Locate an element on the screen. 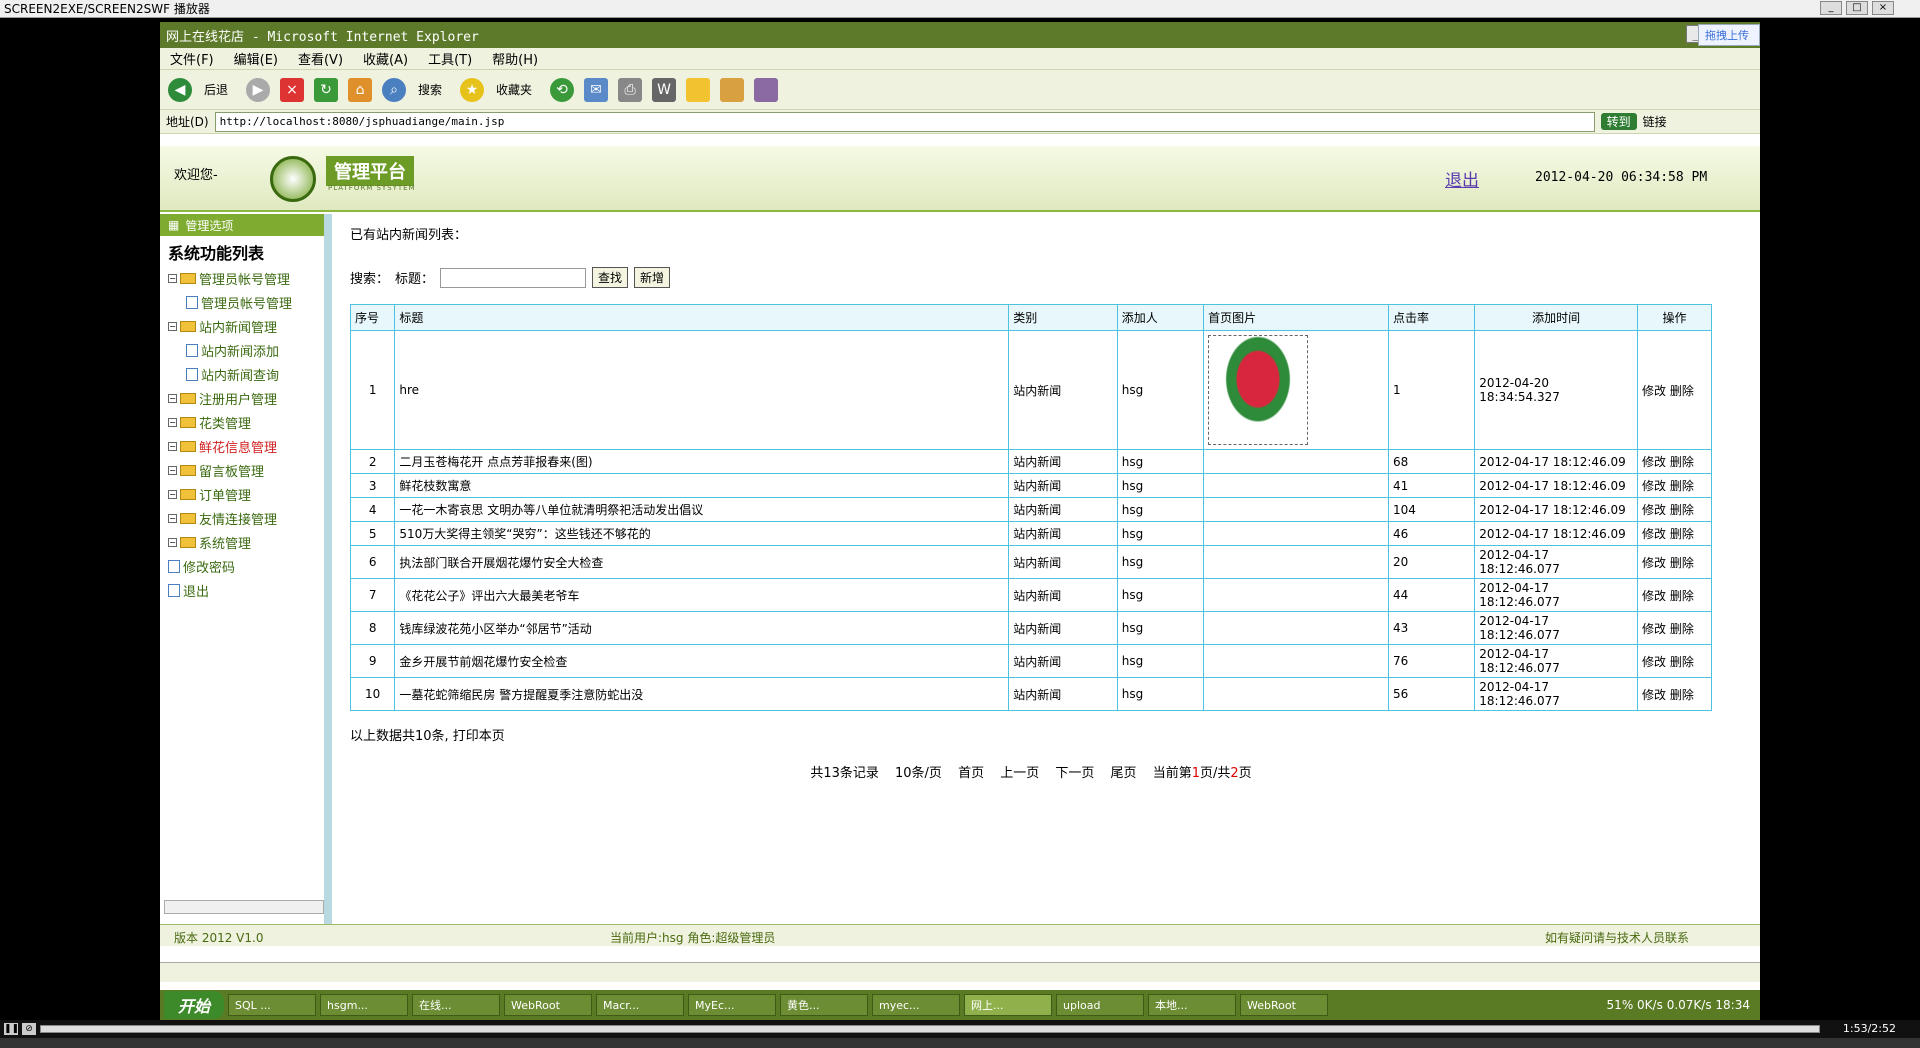 Image resolution: width=1920 pixels, height=1048 pixels. pager-first: 首页 is located at coordinates (971, 773).